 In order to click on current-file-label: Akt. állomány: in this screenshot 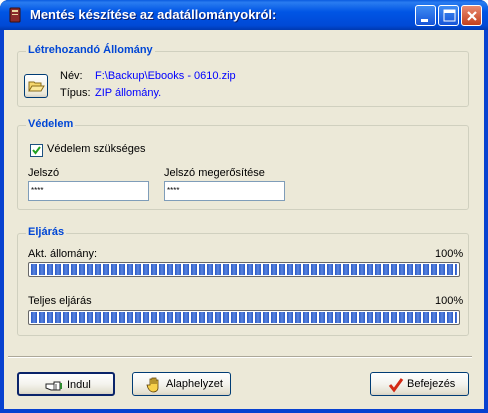, I will do `click(63, 254)`.